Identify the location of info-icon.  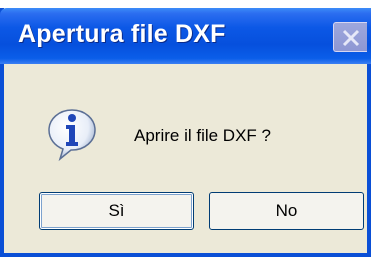
(72, 136).